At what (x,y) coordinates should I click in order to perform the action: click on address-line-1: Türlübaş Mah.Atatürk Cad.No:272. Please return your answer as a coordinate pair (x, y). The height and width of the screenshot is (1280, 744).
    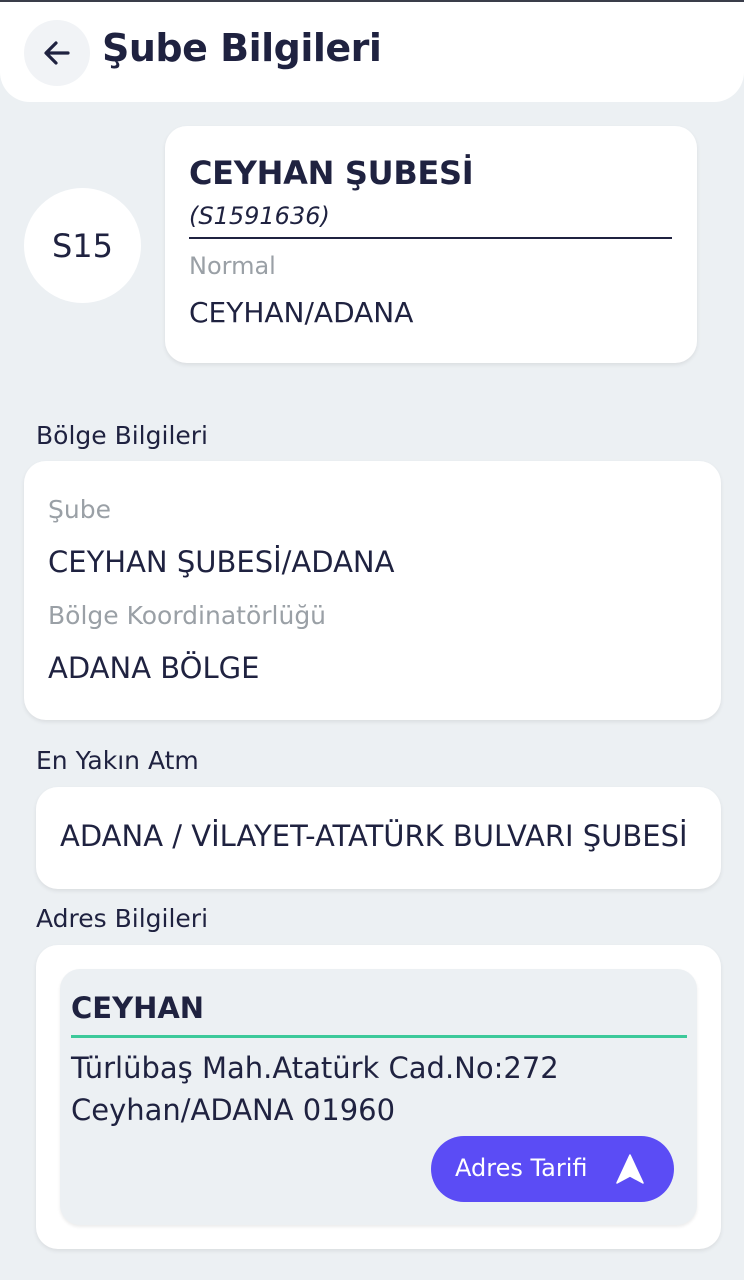
    Looking at the image, I should click on (315, 1068).